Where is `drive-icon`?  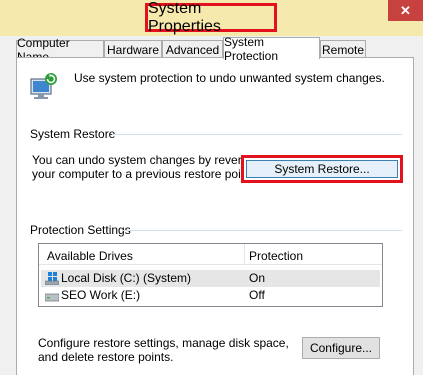
drive-icon is located at coordinates (52, 297).